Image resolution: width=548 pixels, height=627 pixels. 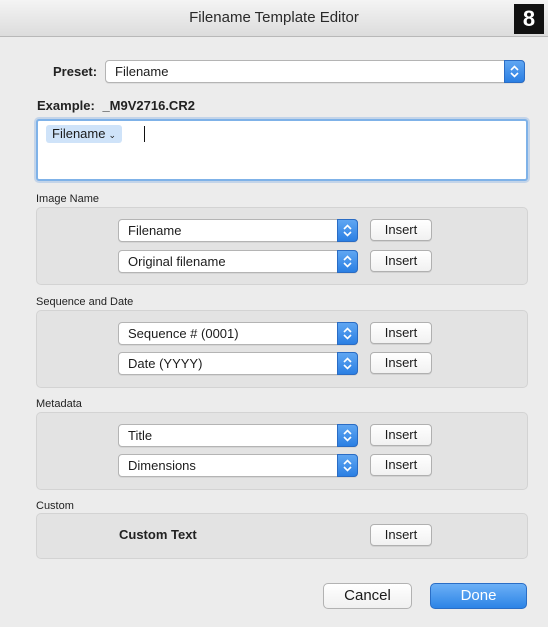 I want to click on section-sequence-date-title: Sequence and Date, so click(x=85, y=302).